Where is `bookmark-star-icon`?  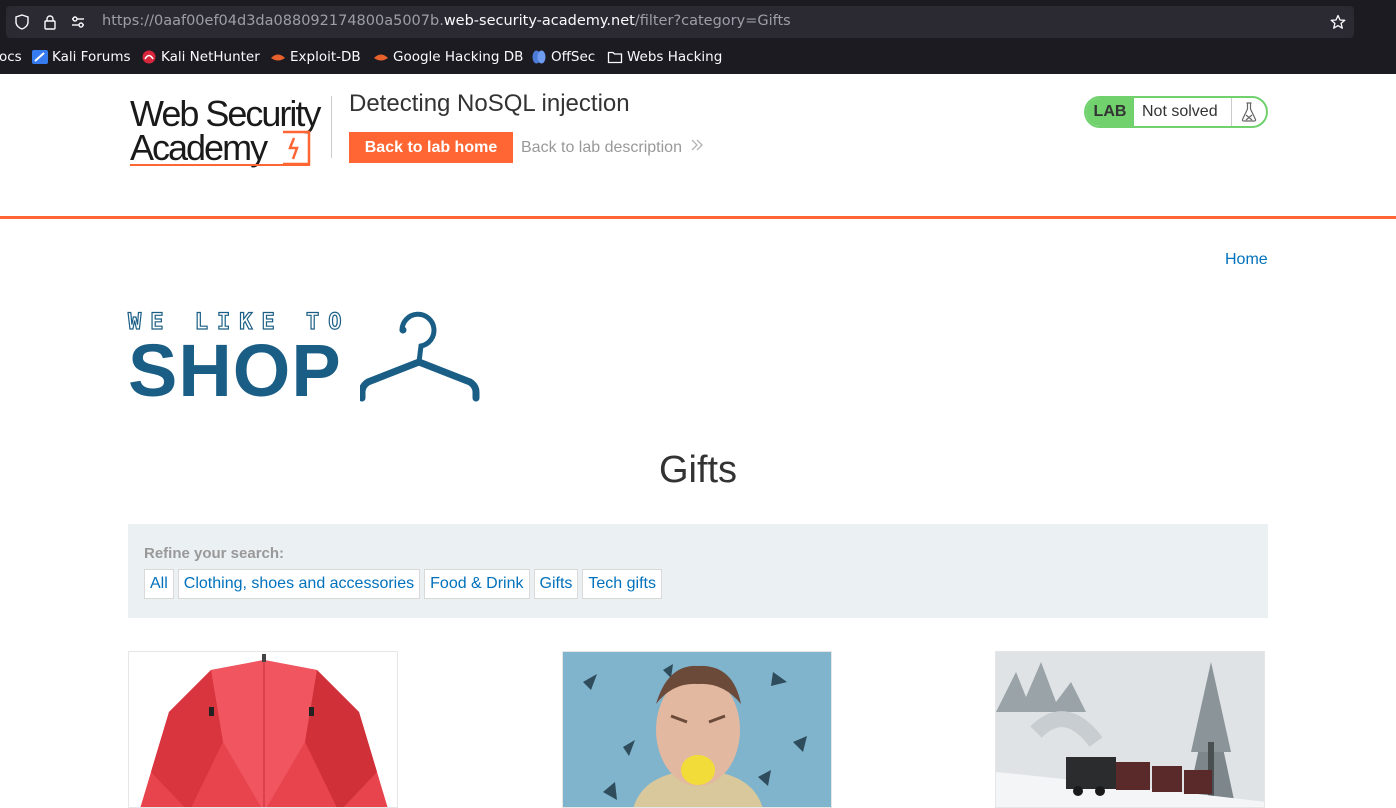 bookmark-star-icon is located at coordinates (1338, 22).